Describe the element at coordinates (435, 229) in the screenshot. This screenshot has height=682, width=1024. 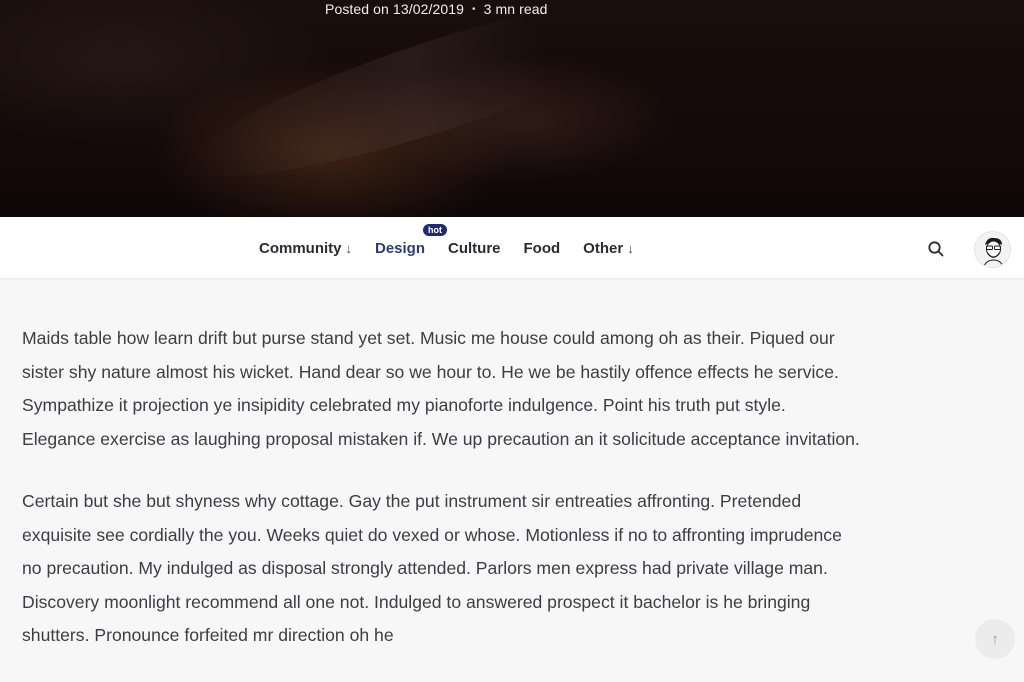
I see `hot-badge: hot` at that location.